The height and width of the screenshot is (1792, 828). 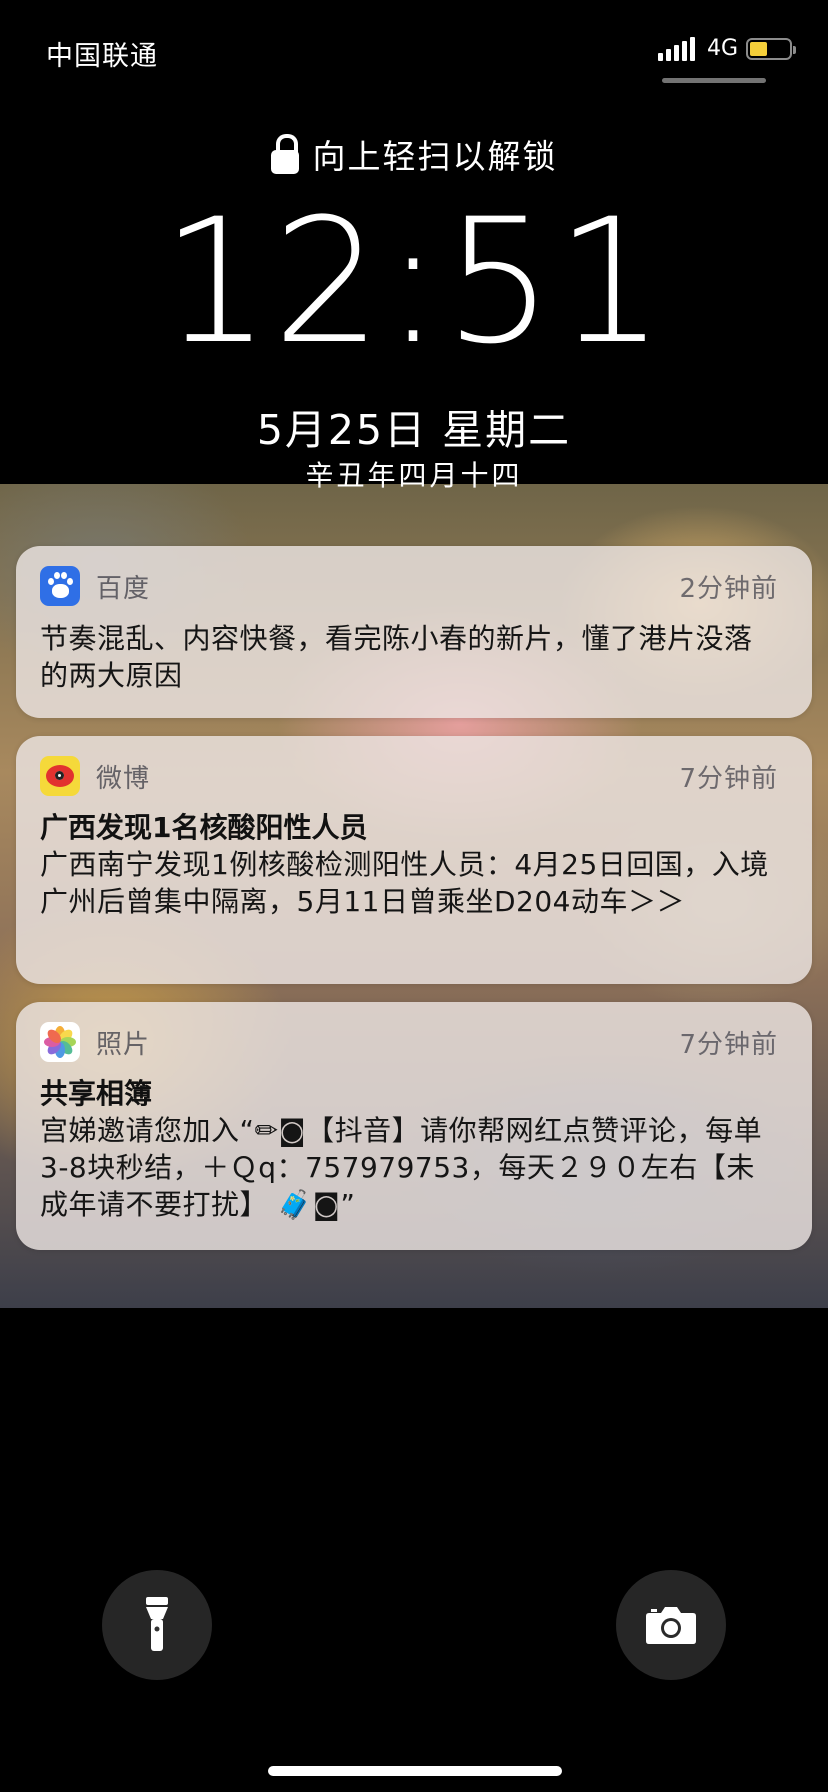 I want to click on control-center-indicator, so click(x=714, y=80).